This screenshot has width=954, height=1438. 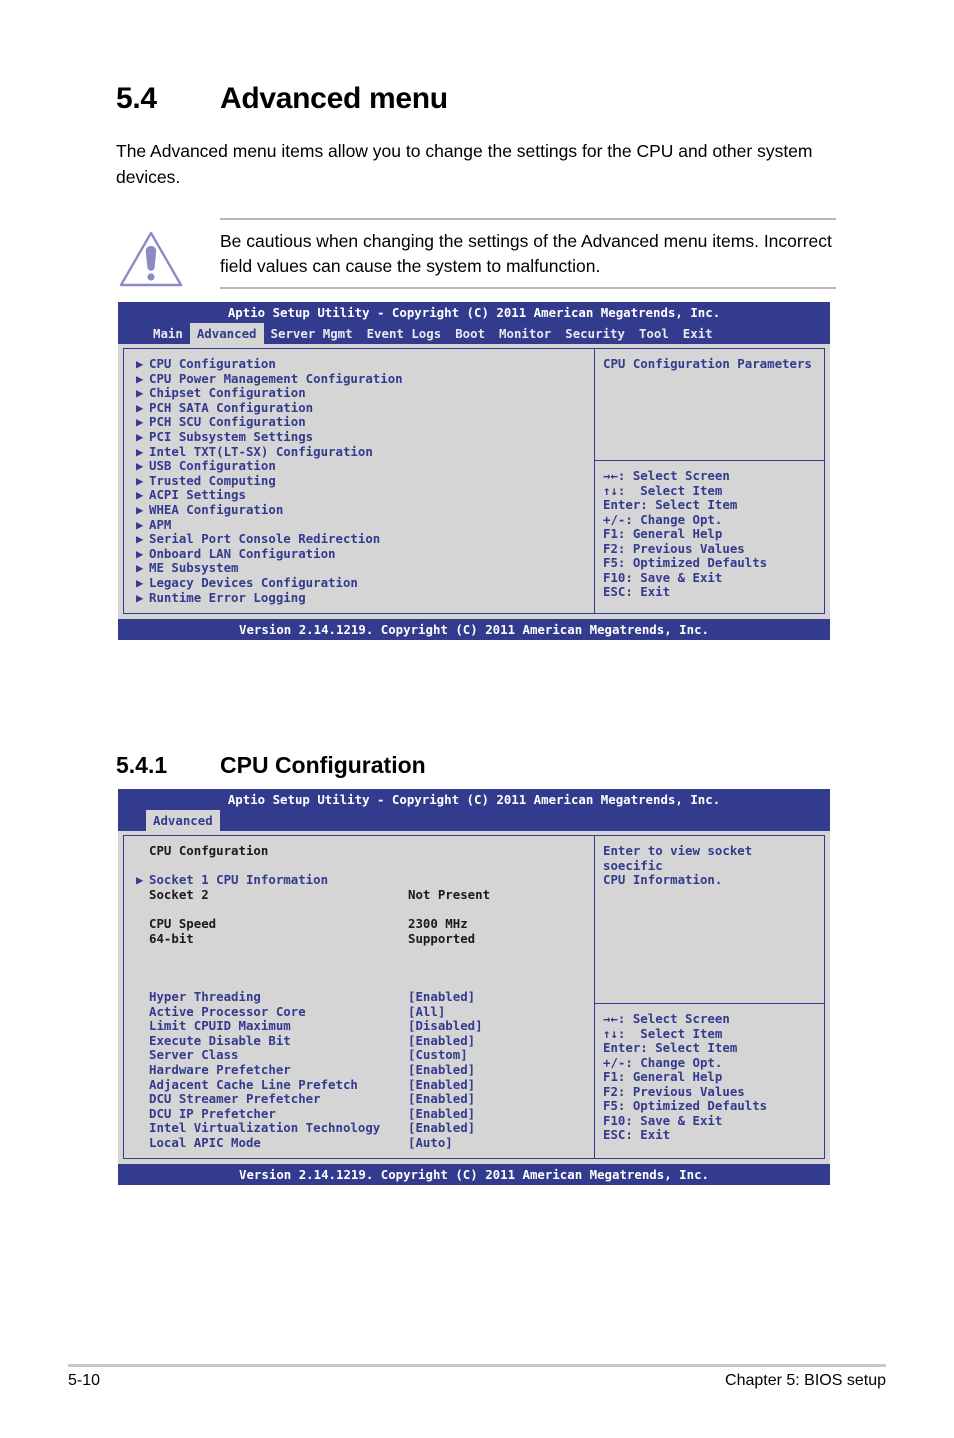 I want to click on page-footer-rule, so click(x=477, y=1365).